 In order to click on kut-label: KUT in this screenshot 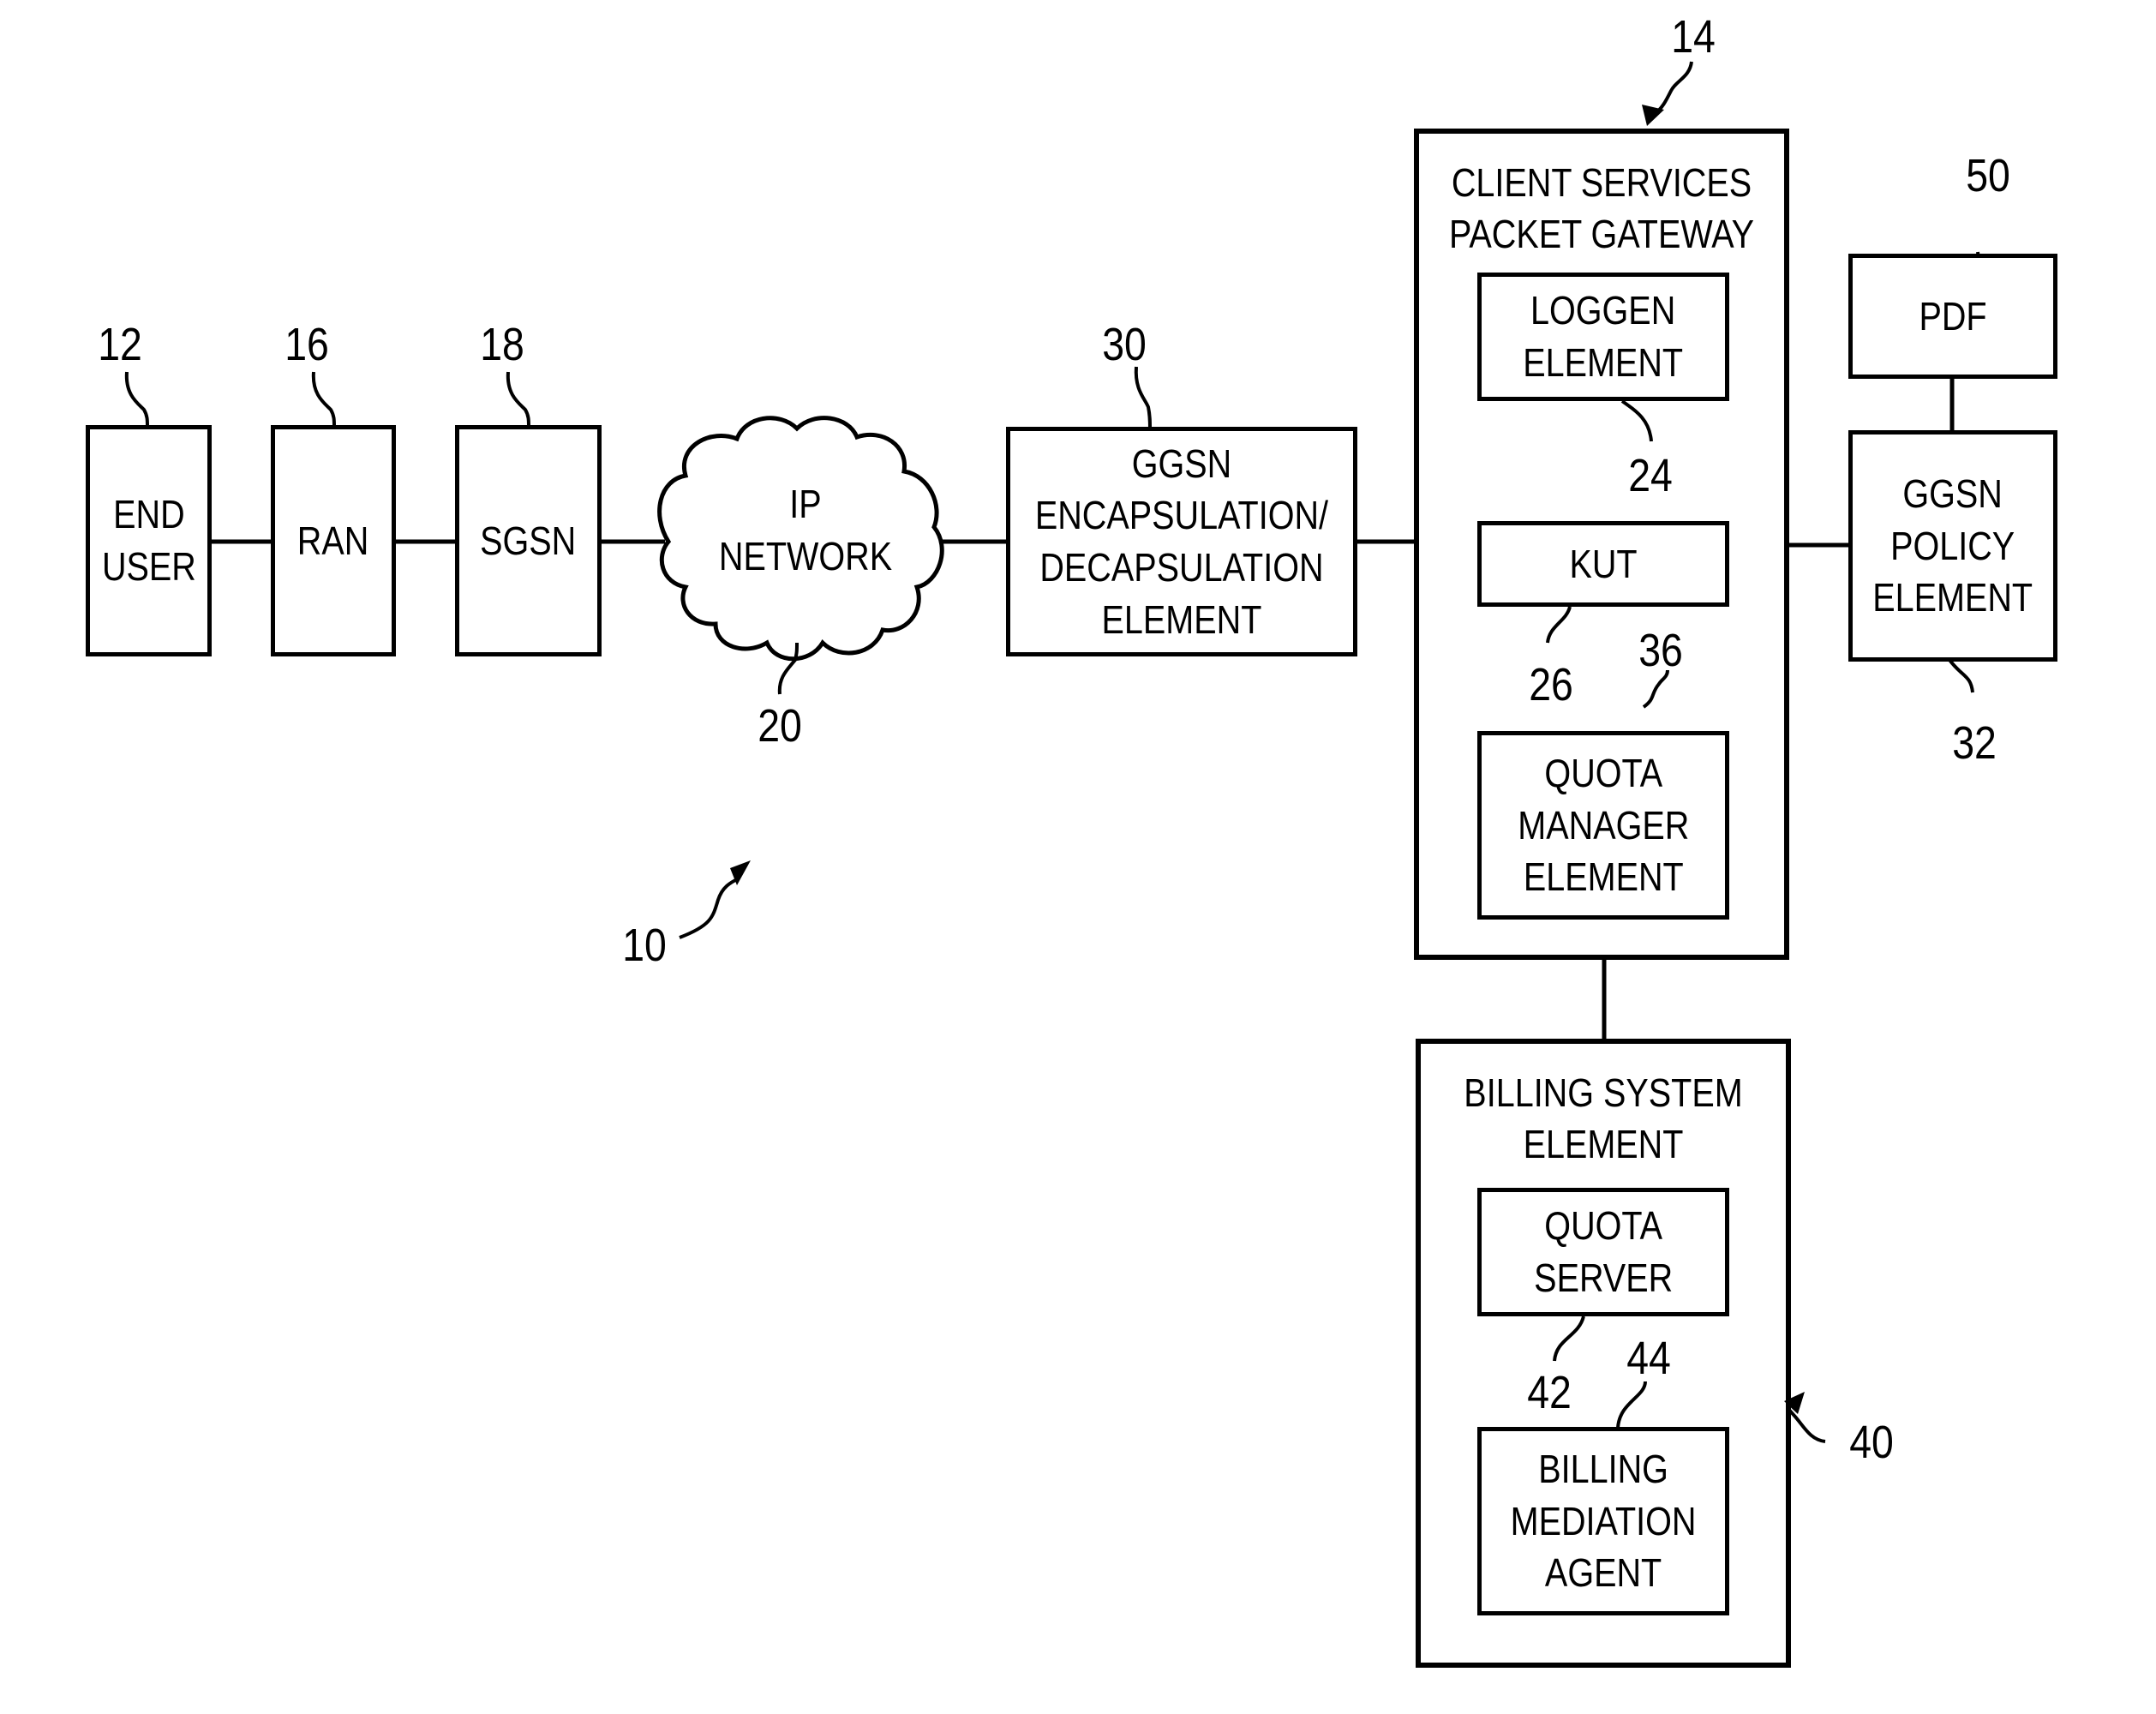, I will do `click(1604, 563)`.